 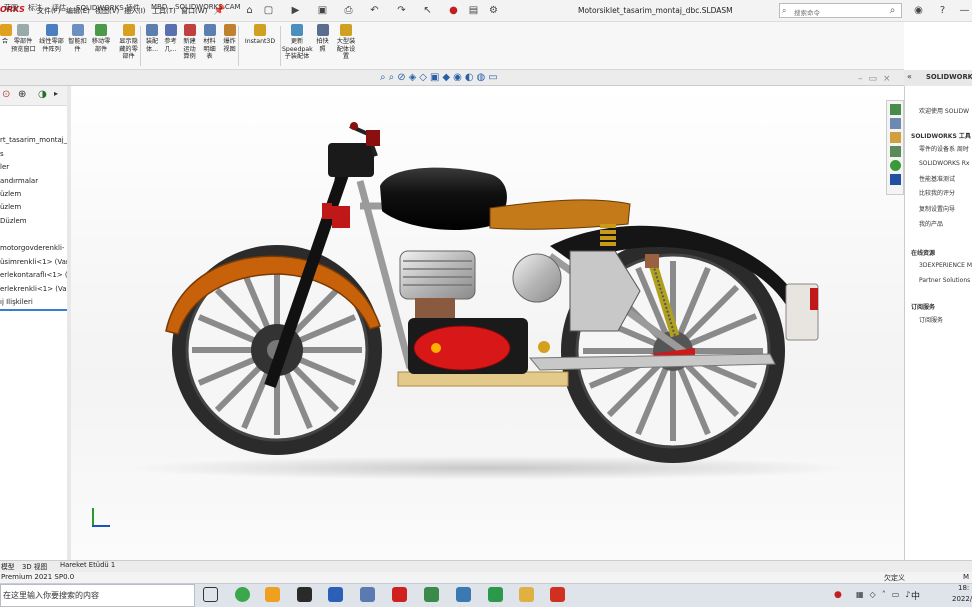 What do you see at coordinates (34, 302) in the screenshot?
I see `feature-tree-item: ıj İlişkileri` at bounding box center [34, 302].